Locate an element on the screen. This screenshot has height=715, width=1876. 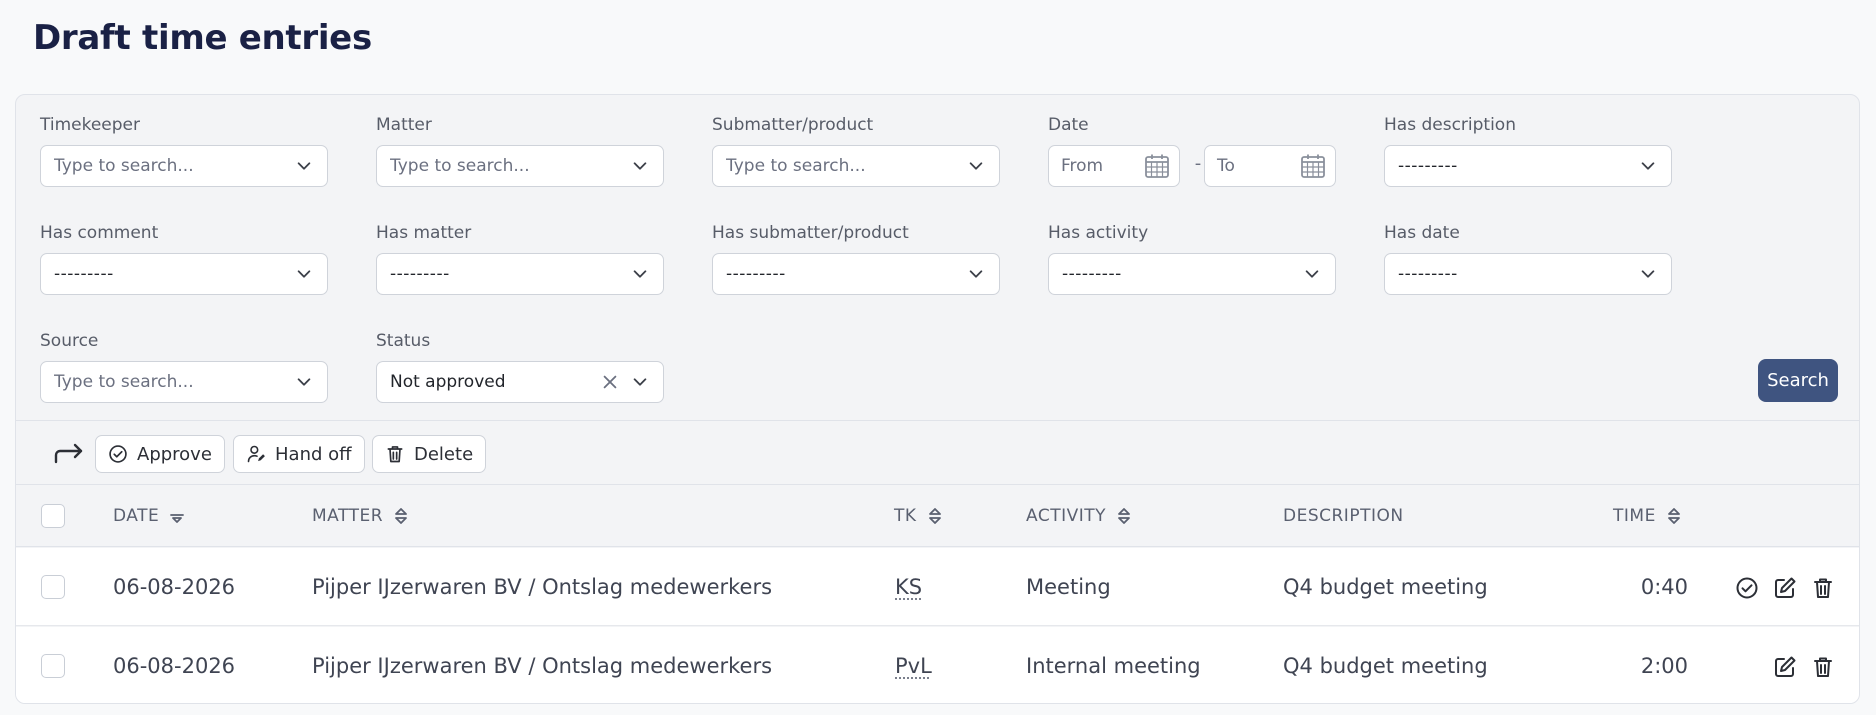
has-submatter-filter: Has submatter/product --------- is located at coordinates (856, 258).